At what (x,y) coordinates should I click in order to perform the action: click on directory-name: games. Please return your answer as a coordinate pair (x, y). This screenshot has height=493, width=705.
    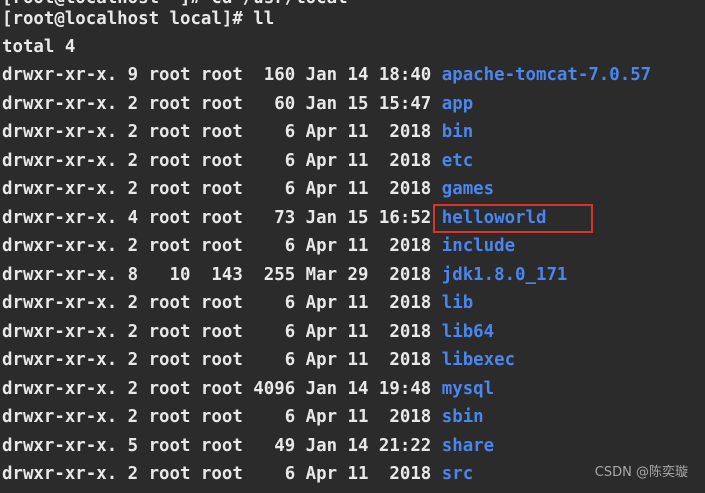
    Looking at the image, I should click on (468, 189).